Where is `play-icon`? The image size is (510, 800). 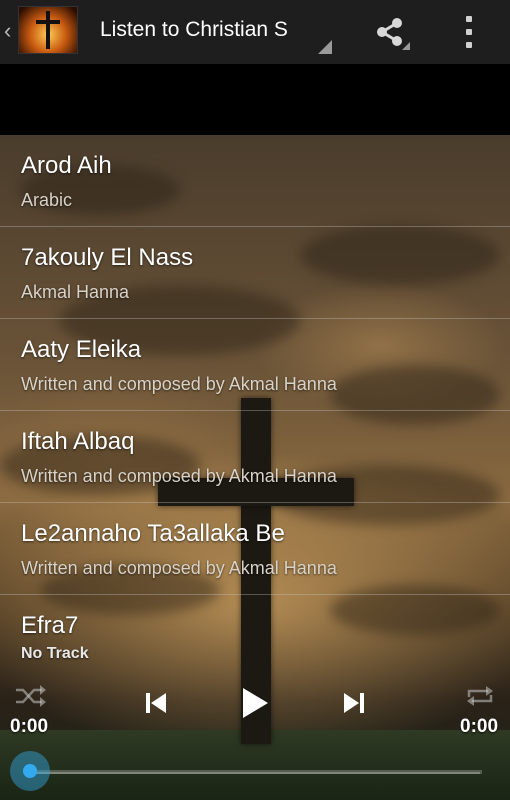 play-icon is located at coordinates (255, 703).